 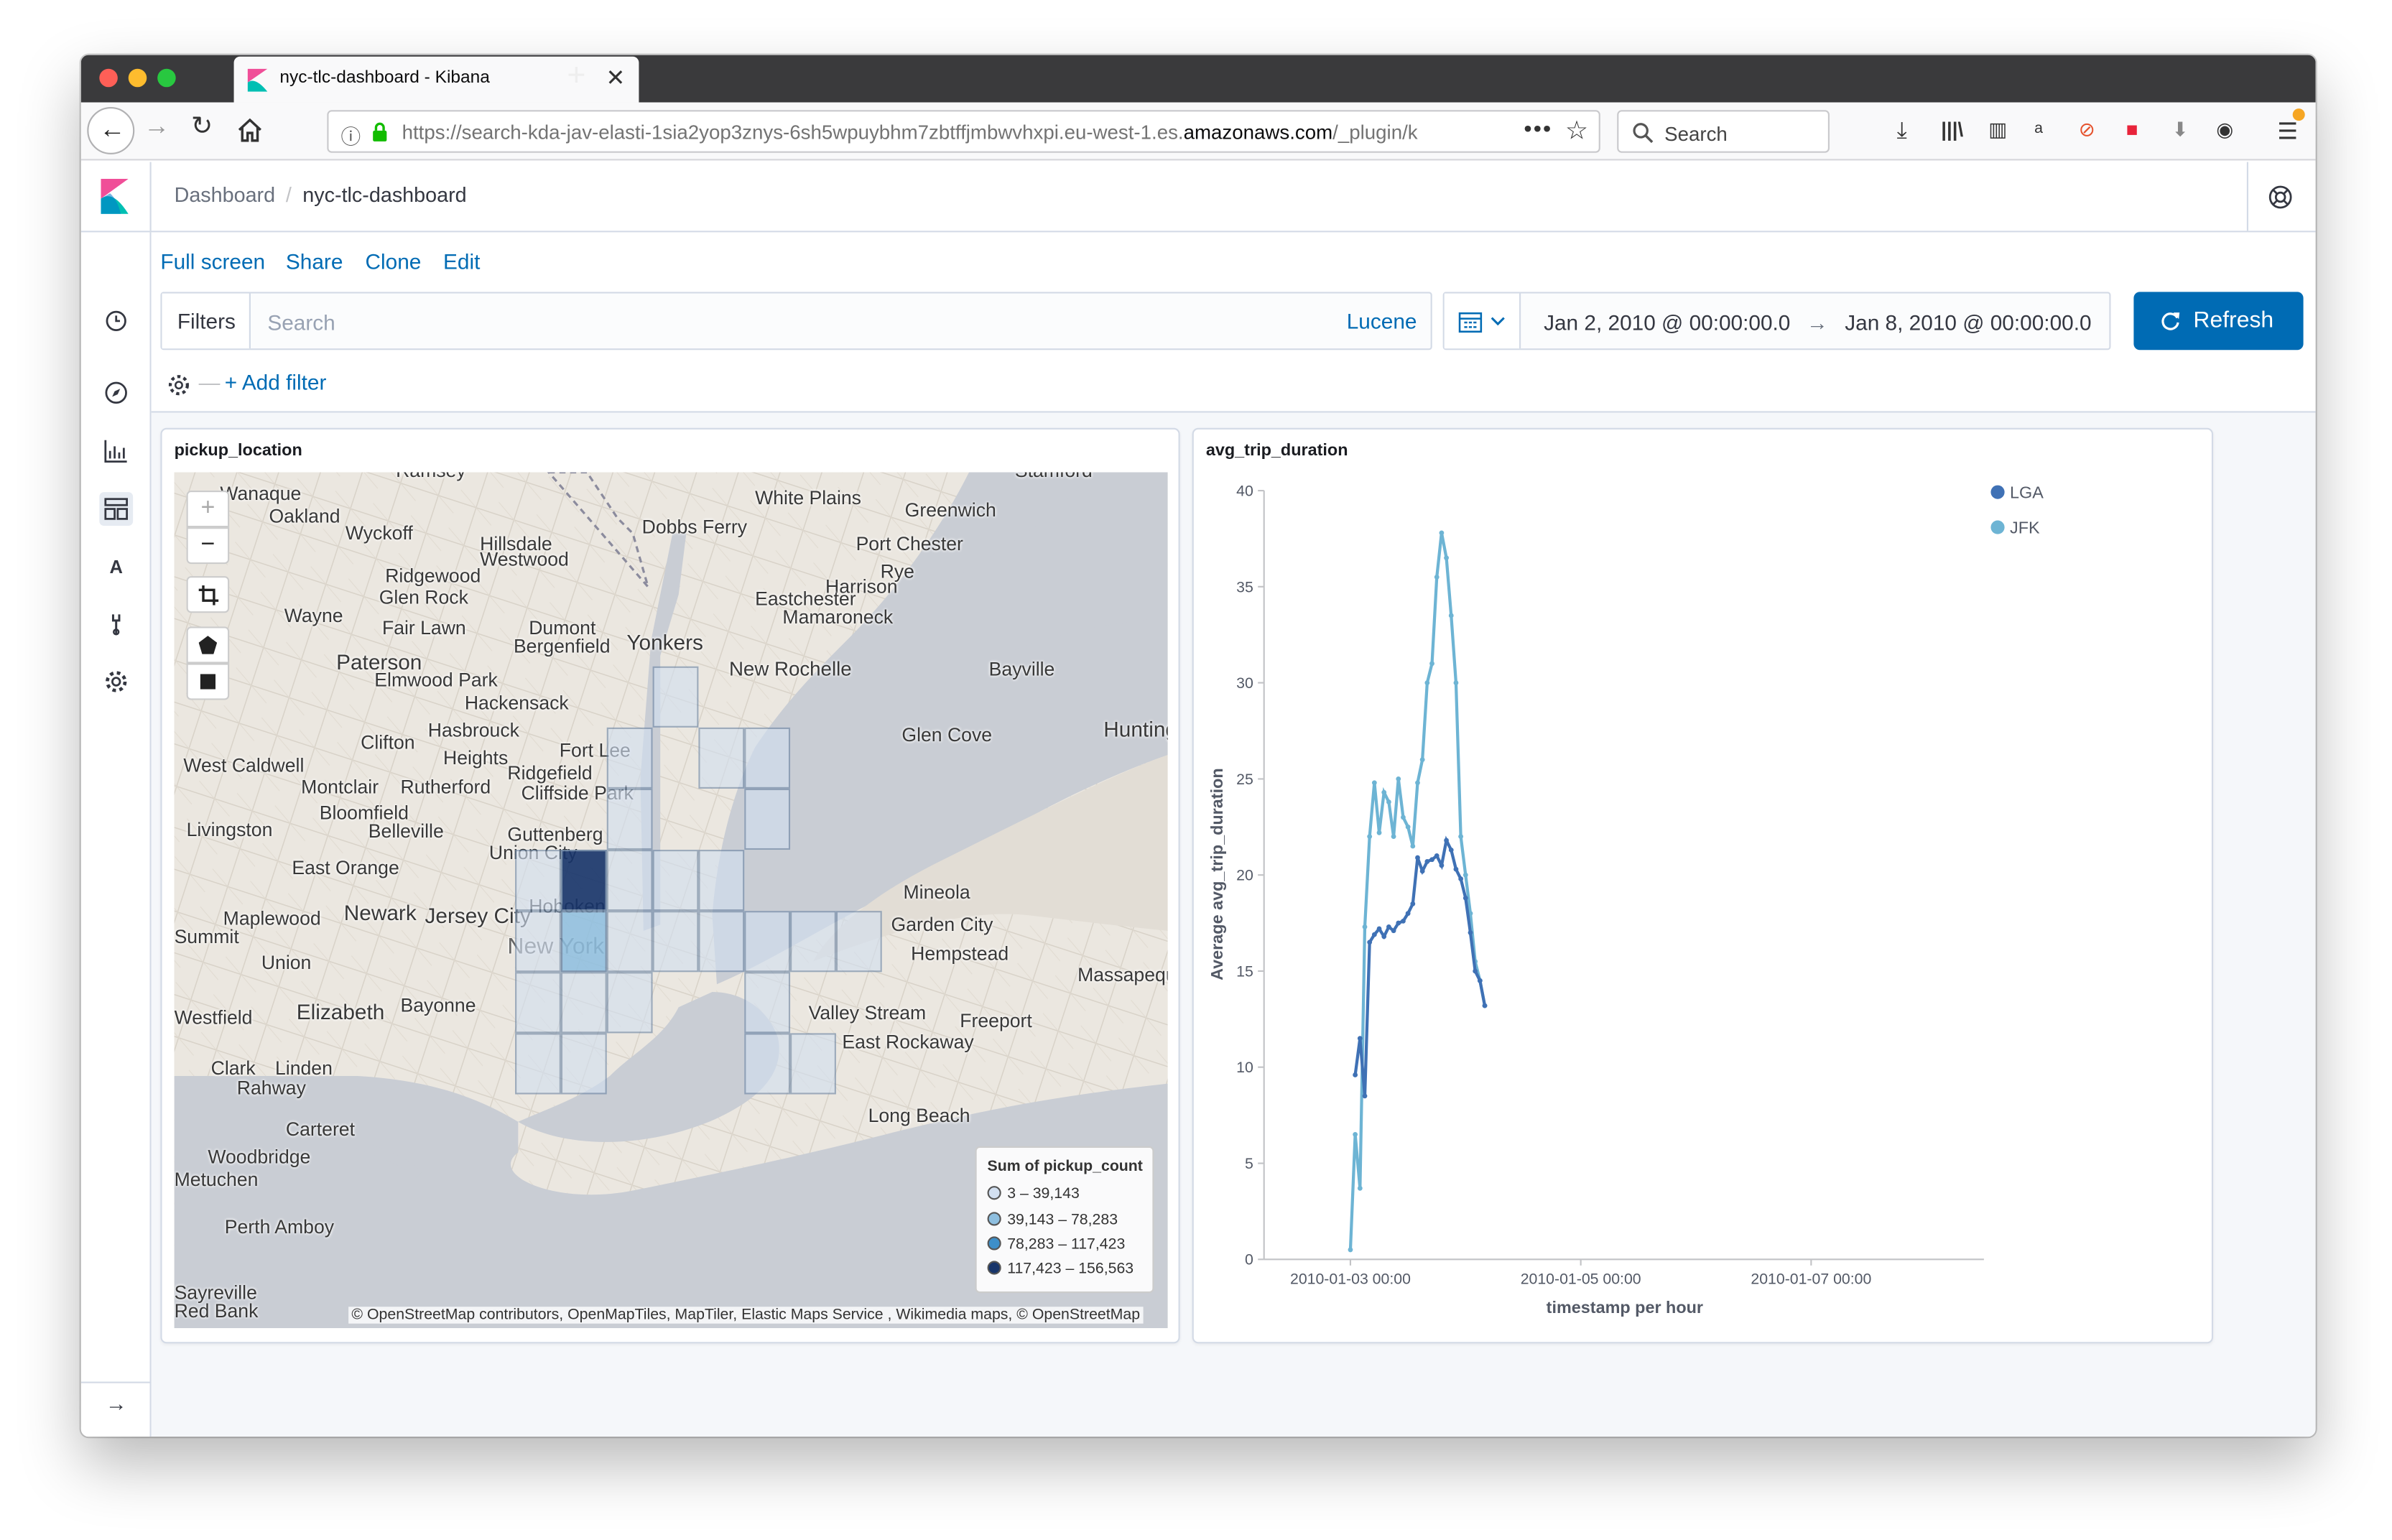 I want to click on reload-button: ↻, so click(x=202, y=127).